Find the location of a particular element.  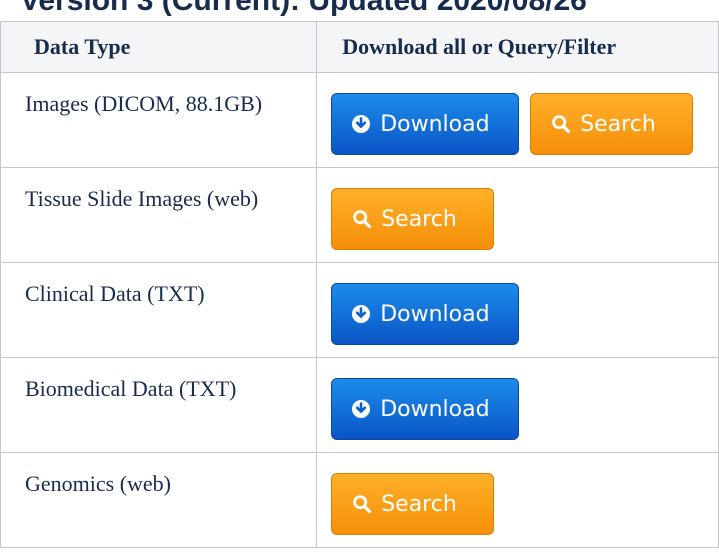

data-type-label: Images (DICOM, 88.1GB) is located at coordinates (144, 103).